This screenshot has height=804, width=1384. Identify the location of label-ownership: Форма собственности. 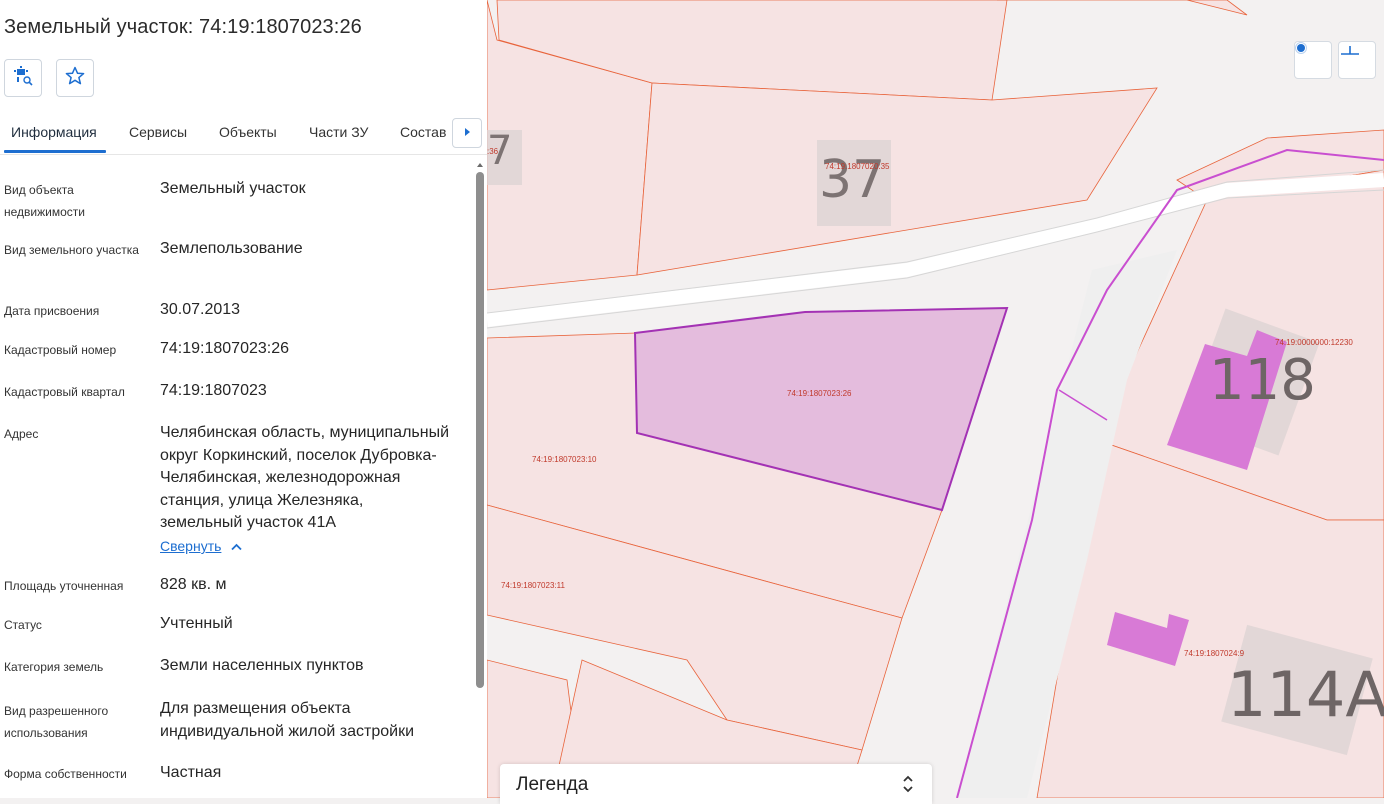
(65, 774).